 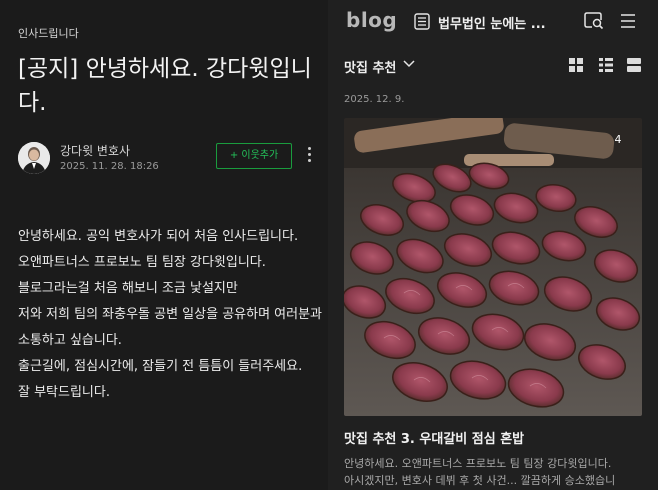 I want to click on more-options-icon, so click(x=309, y=156).